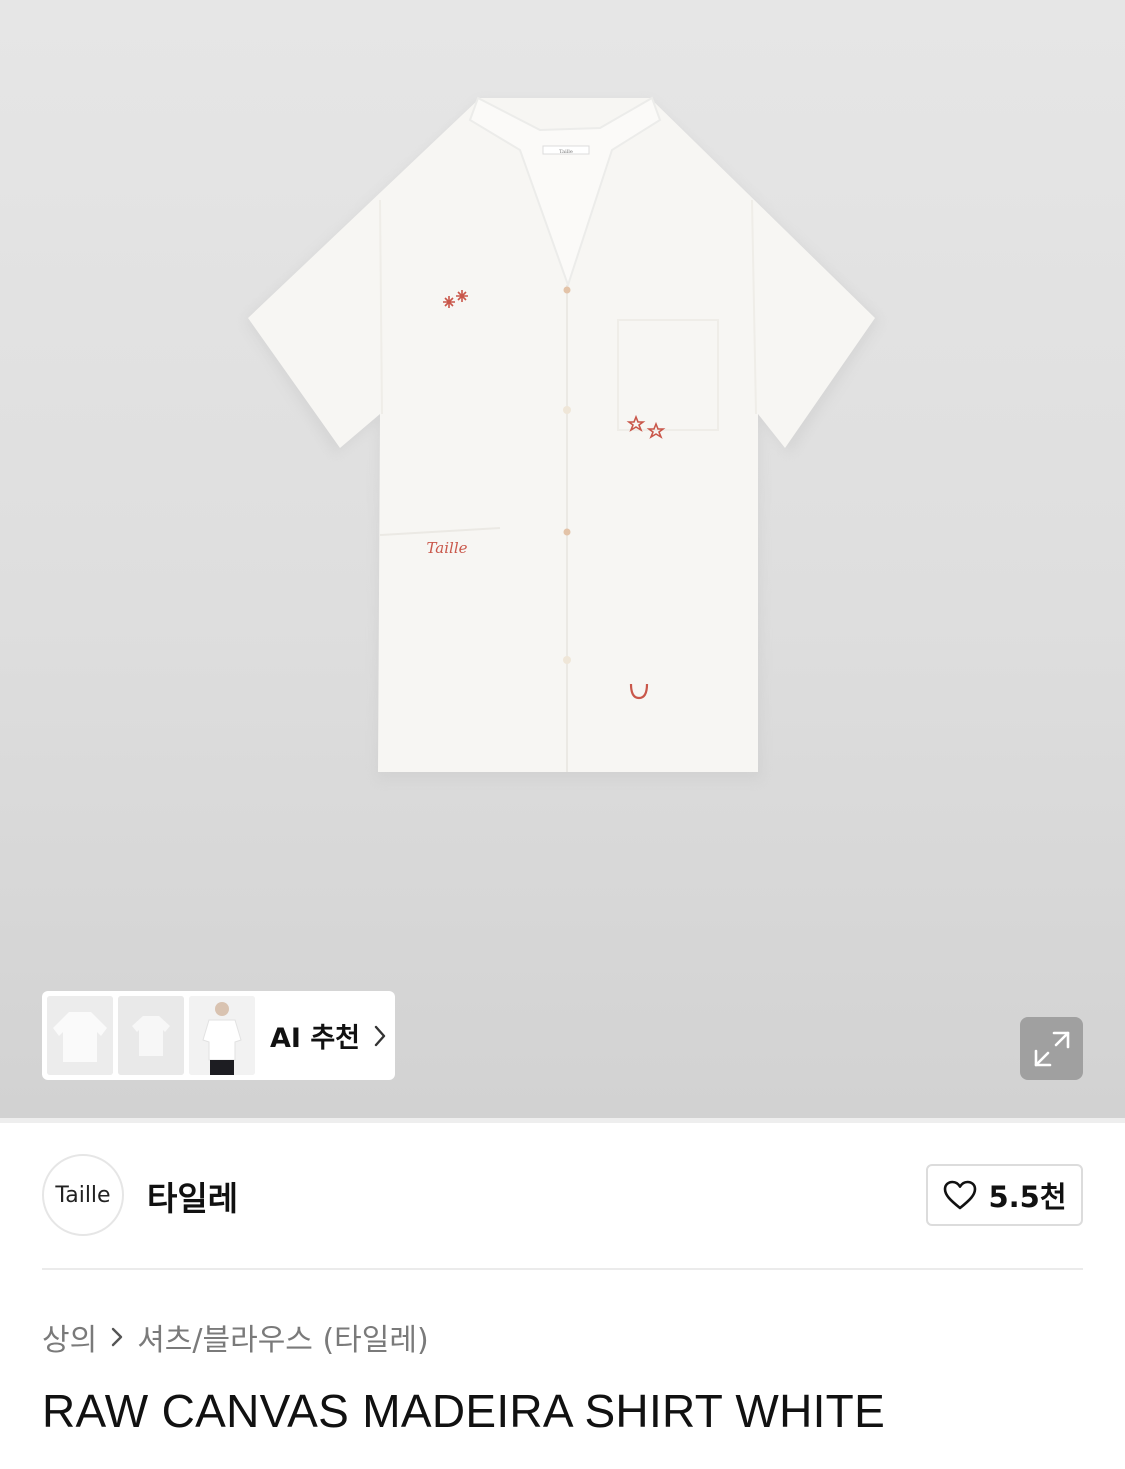  Describe the element at coordinates (315, 1038) in the screenshot. I see `ai-recommend-label: AI 추천` at that location.